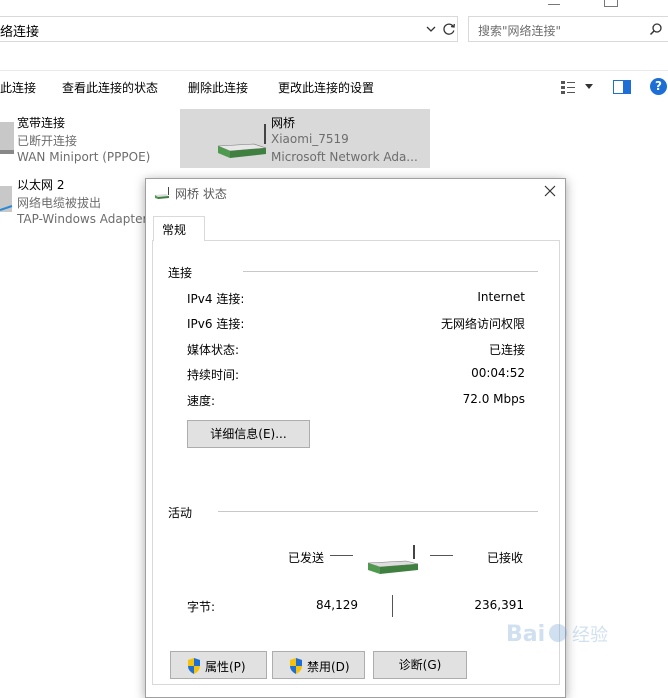 This screenshot has width=668, height=698. I want to click on connection-device: TAP-Windows Adapter, so click(82, 219).